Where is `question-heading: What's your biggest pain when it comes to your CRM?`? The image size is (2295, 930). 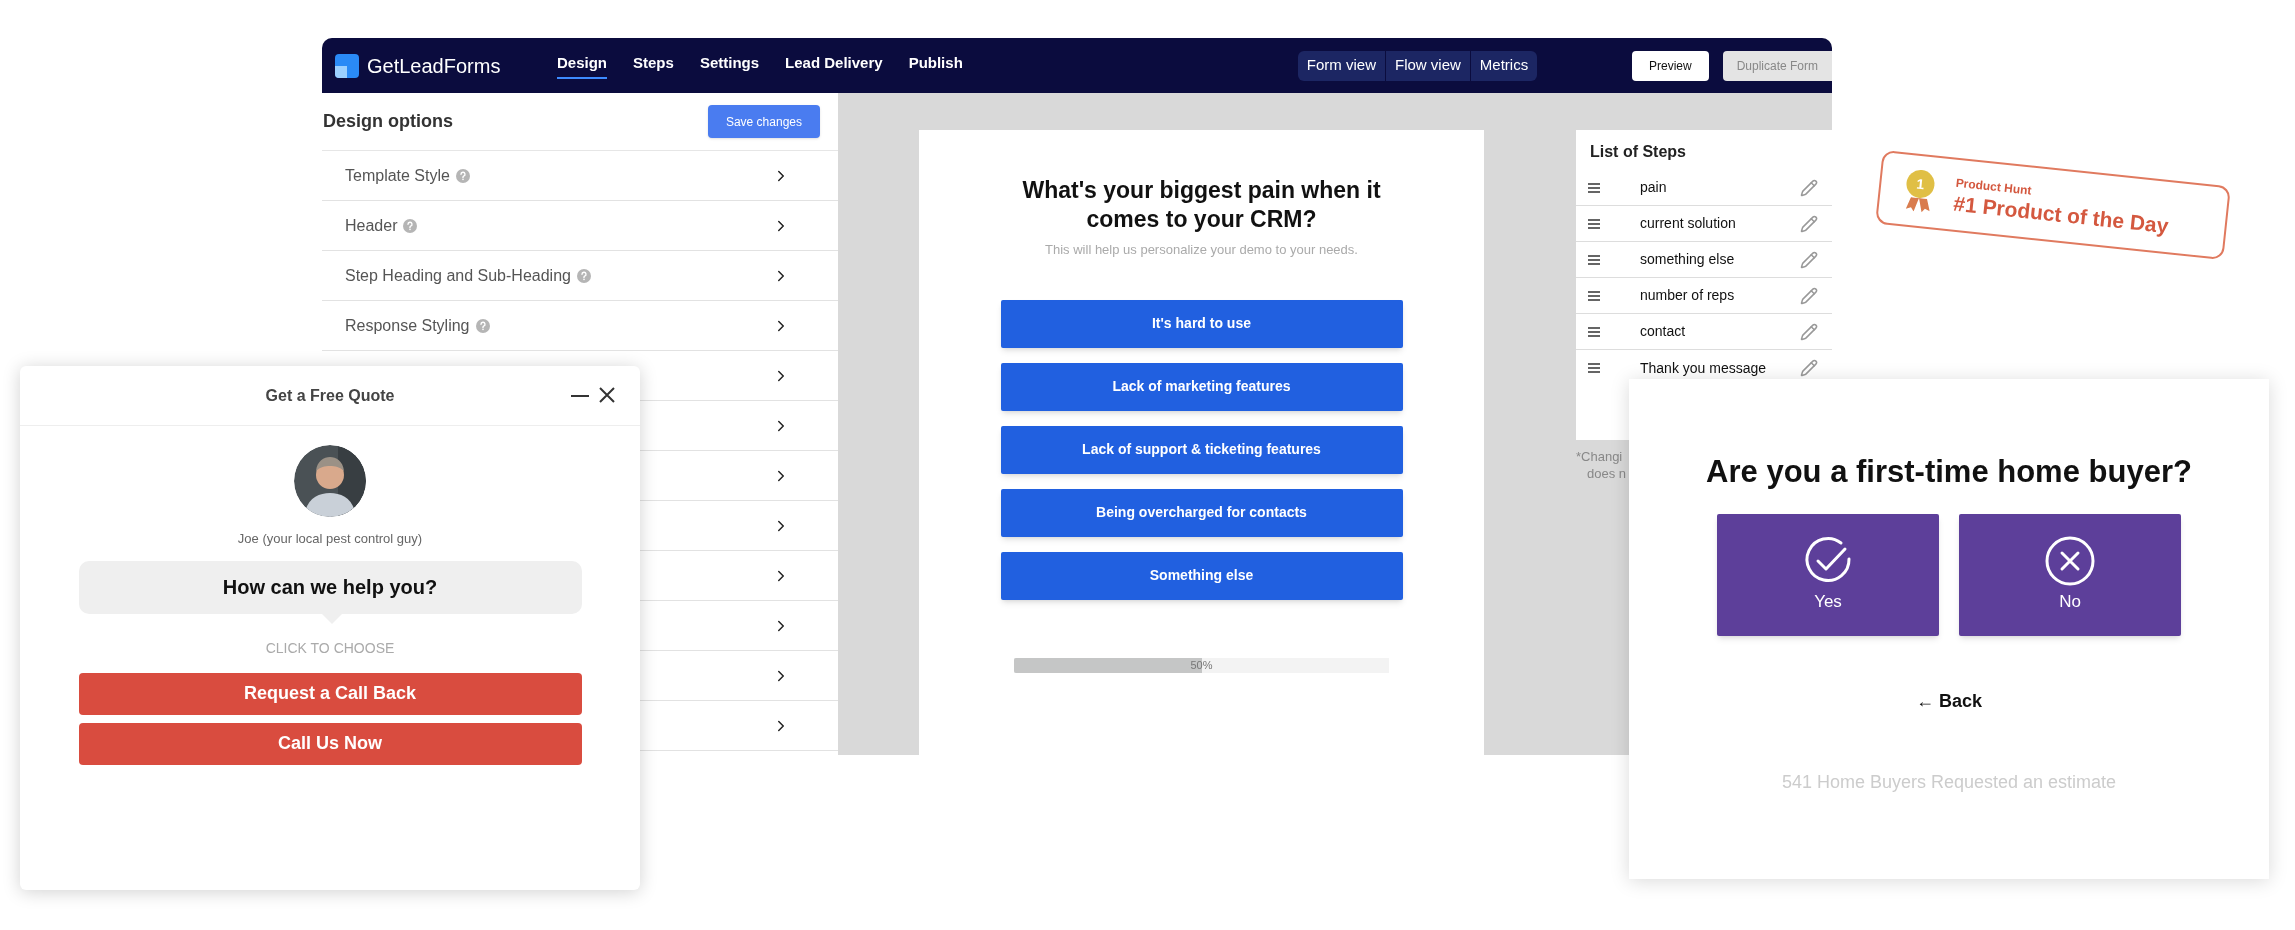
question-heading: What's your biggest pain when it comes to your CRM? is located at coordinates (1201, 205).